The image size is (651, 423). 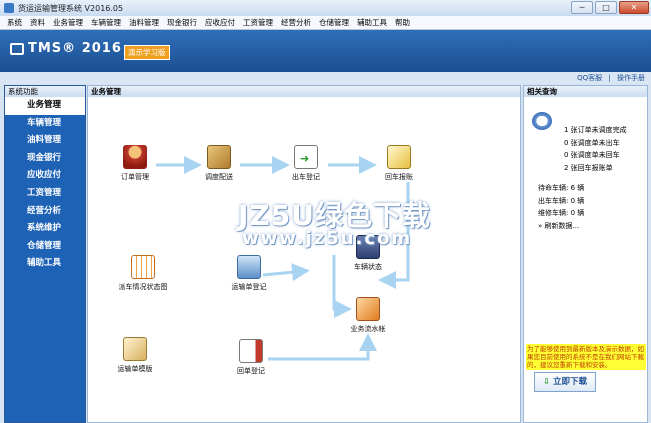 I want to click on watermark-url: www.jz5u.com, so click(x=327, y=238).